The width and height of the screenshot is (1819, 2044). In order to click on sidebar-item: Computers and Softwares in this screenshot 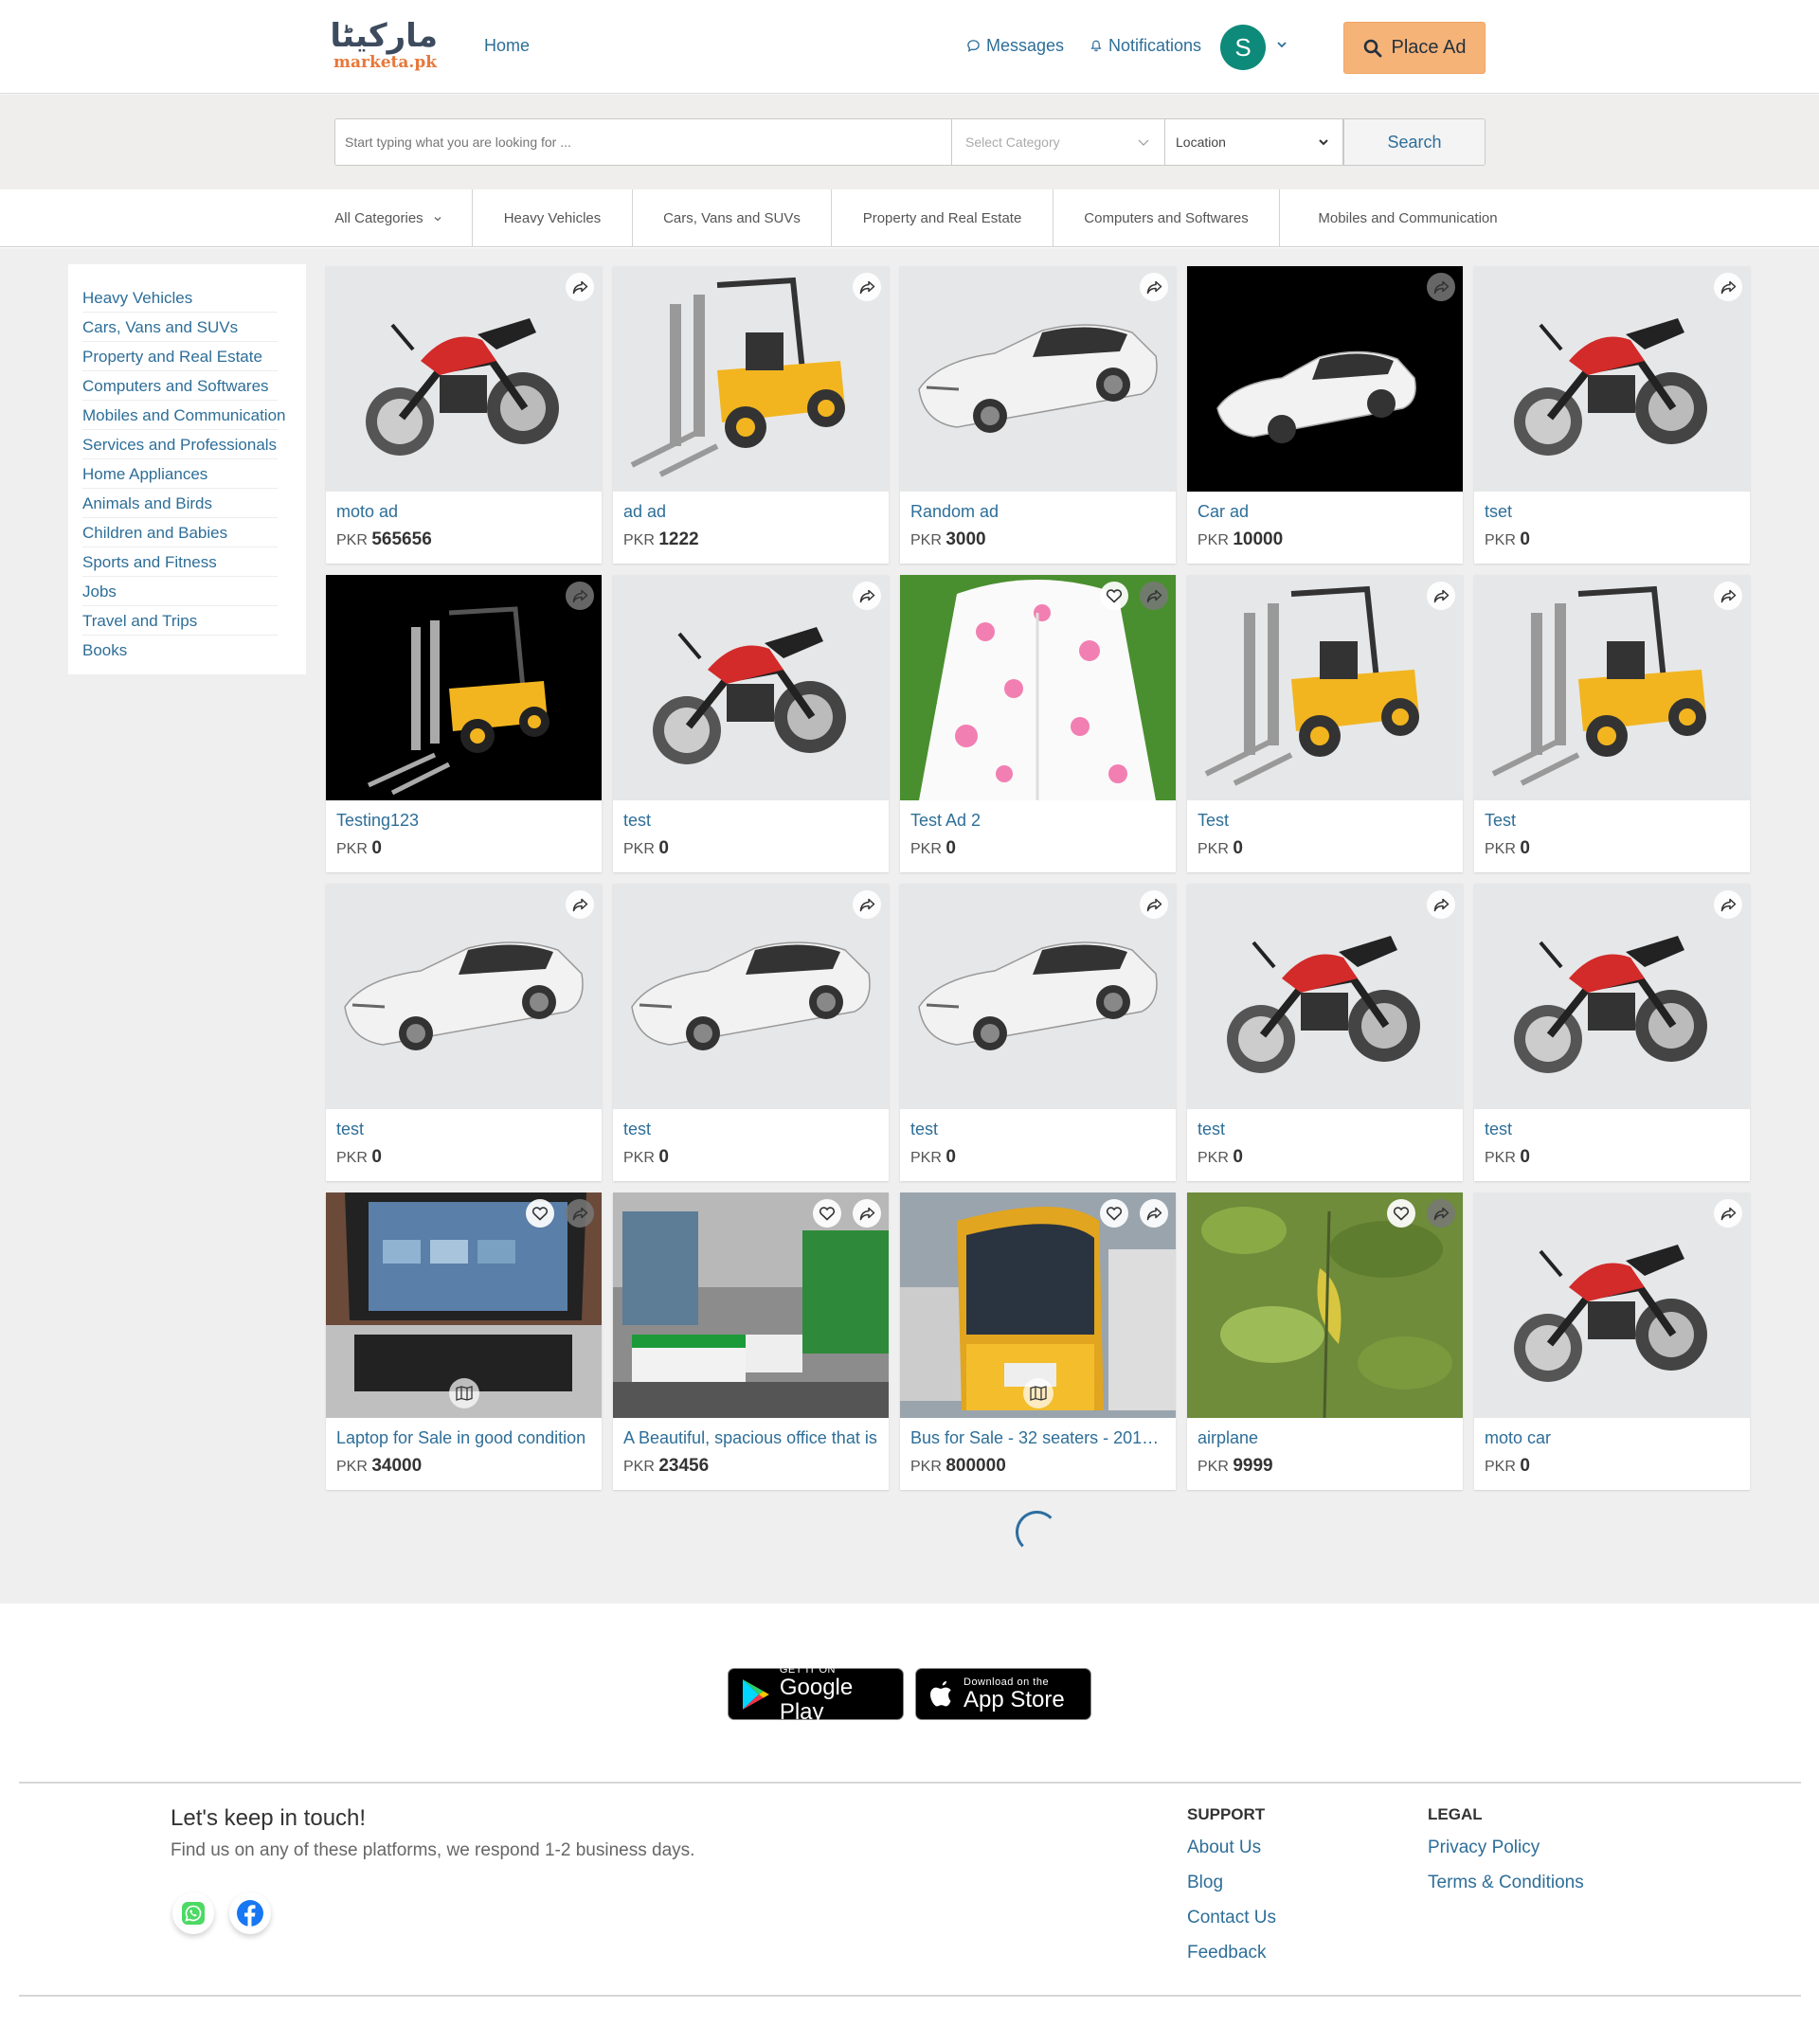, I will do `click(180, 386)`.